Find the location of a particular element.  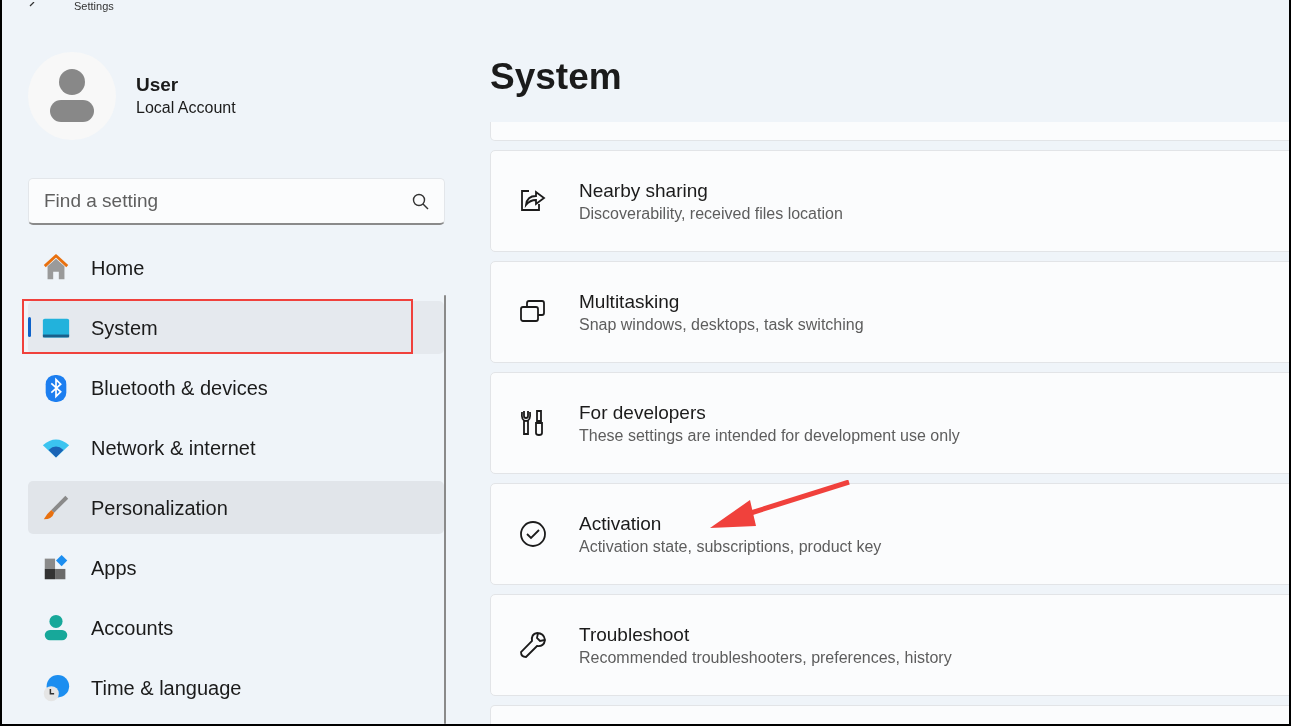

checkmark-circle-icon is located at coordinates (533, 534).